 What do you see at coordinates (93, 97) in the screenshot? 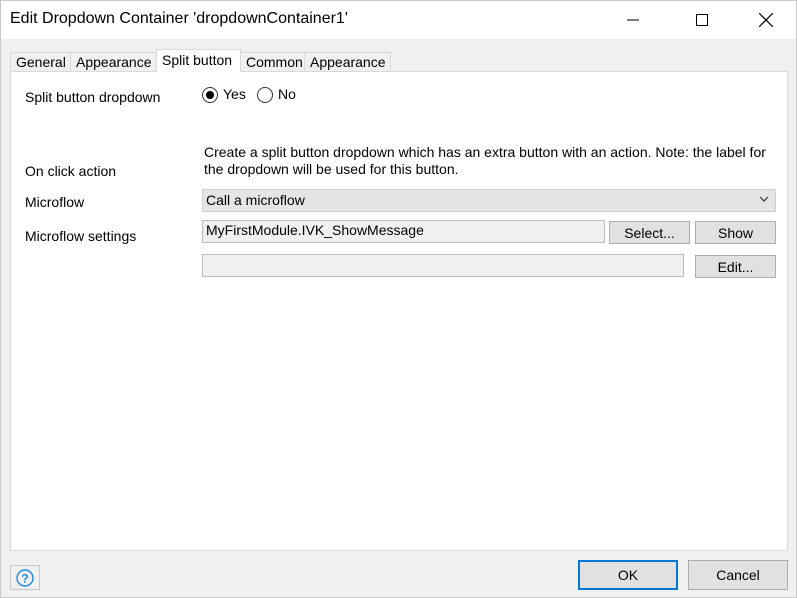
I see `split-button-dropdown-label: Split button dropdown` at bounding box center [93, 97].